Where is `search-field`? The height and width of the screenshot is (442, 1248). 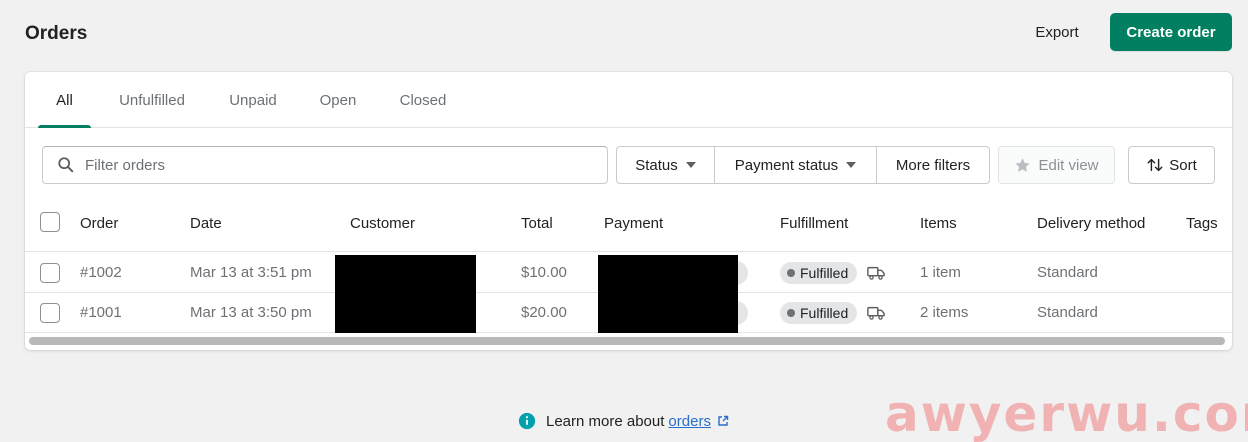 search-field is located at coordinates (325, 165).